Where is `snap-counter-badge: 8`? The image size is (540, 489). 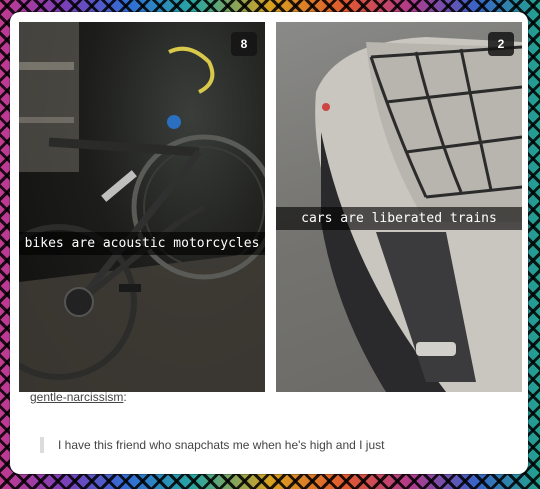
snap-counter-badge: 8 is located at coordinates (244, 44).